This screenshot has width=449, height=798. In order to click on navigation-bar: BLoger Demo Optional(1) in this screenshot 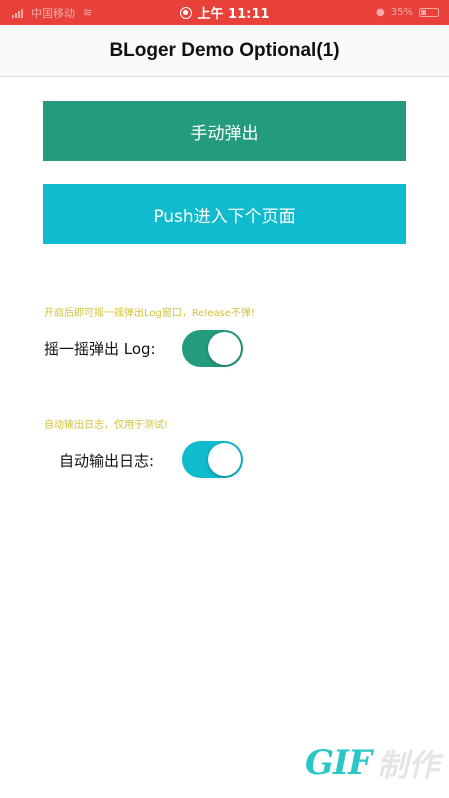, I will do `click(224, 51)`.